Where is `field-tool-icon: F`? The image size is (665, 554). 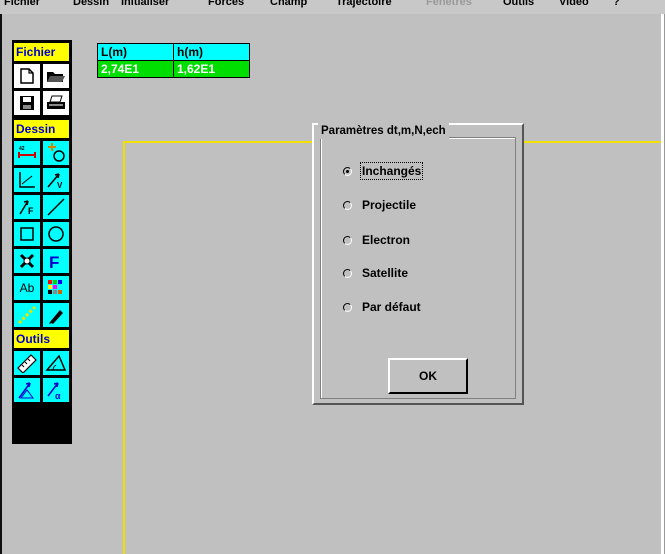
field-tool-icon: F is located at coordinates (56, 261).